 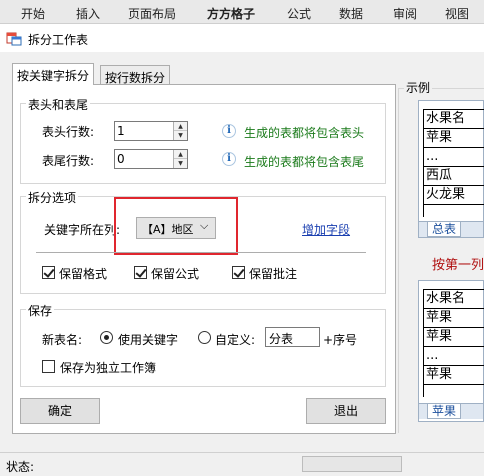 I want to click on tab-keyword-split: 按关键字拆分, so click(x=53, y=74).